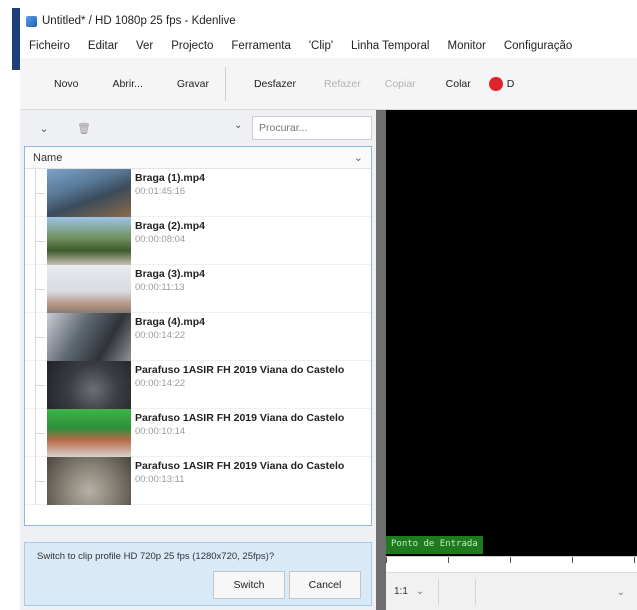 This screenshot has width=637, height=610. Describe the element at coordinates (170, 226) in the screenshot. I see `clip-name: Braga (2).mp4` at that location.